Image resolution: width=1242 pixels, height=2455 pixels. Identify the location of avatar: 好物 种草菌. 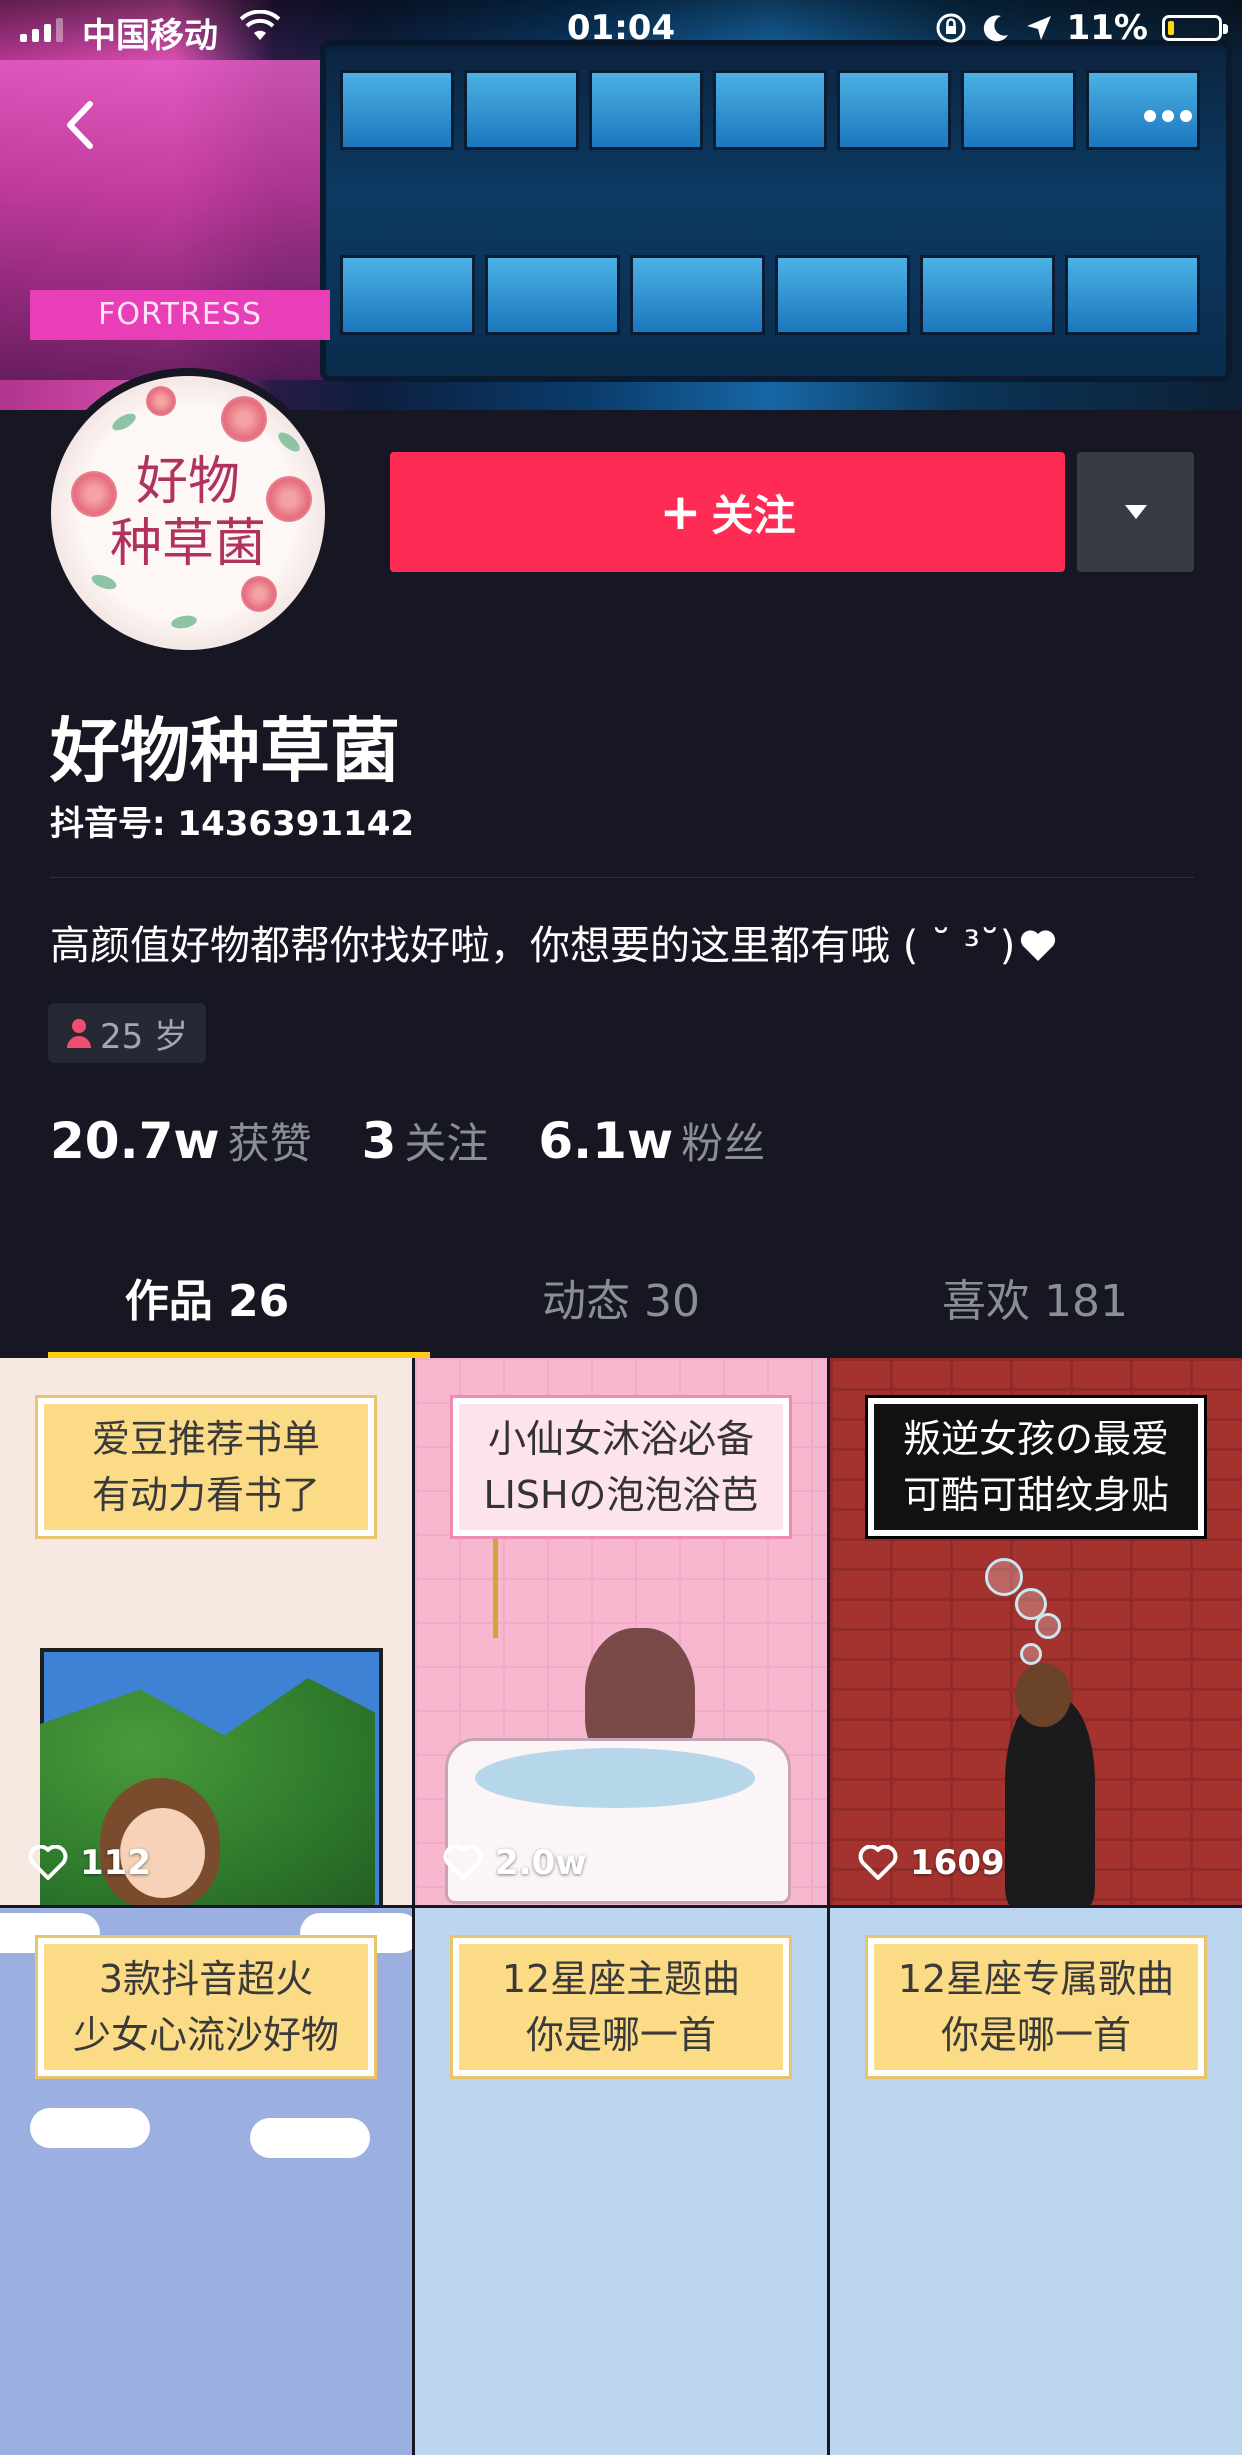
(188, 513).